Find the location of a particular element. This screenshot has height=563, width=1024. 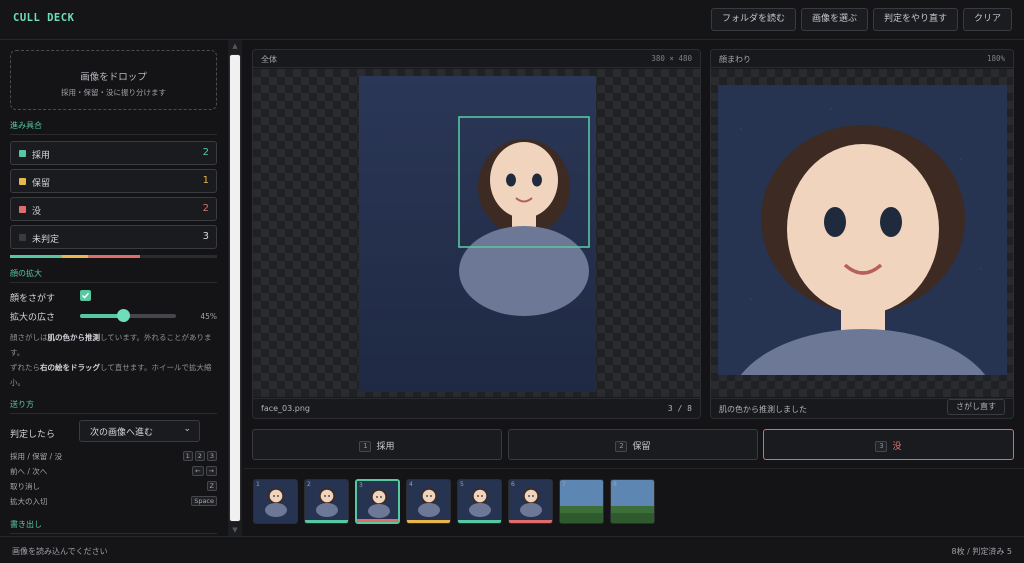

send-section-title: 送り方 is located at coordinates (113, 406).